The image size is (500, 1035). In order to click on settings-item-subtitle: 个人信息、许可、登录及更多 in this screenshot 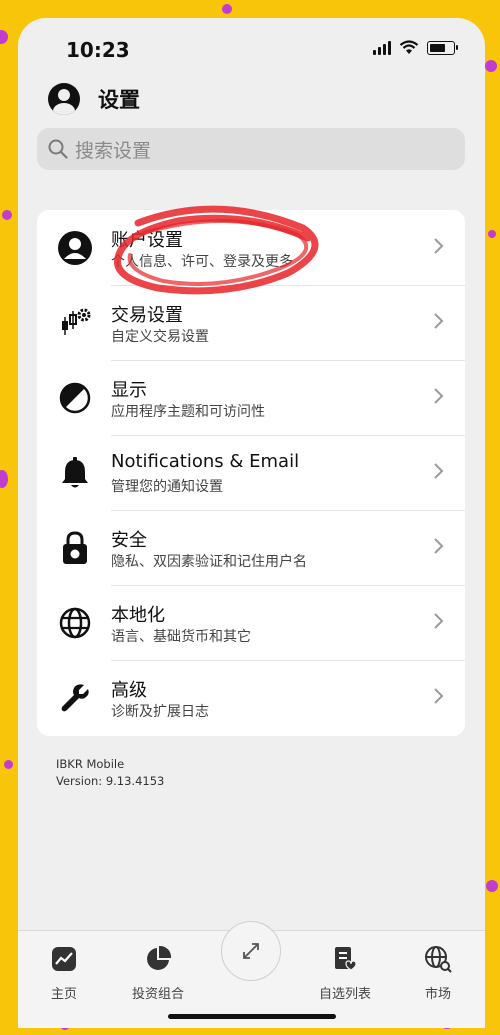, I will do `click(202, 262)`.